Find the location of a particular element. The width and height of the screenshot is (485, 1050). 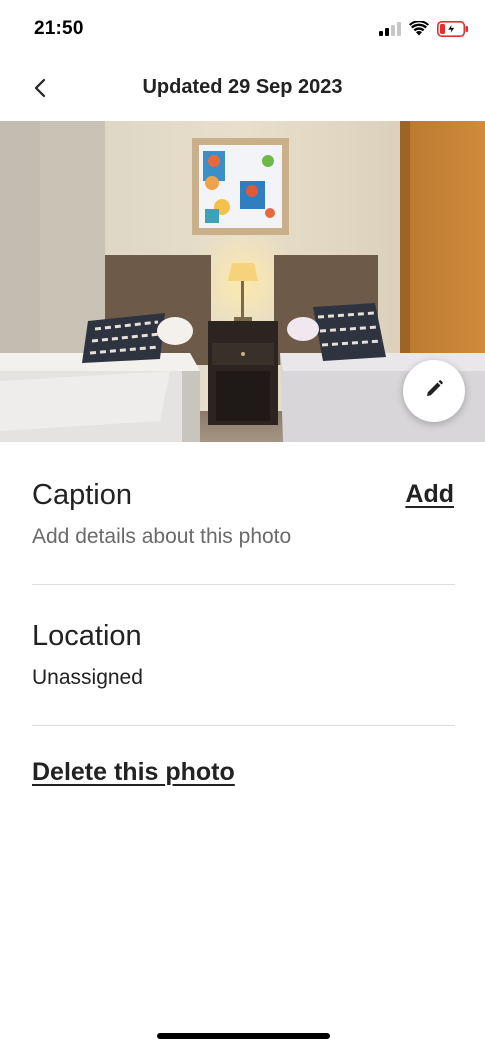

top-nav-bar: Updated 29 Sep 2023 is located at coordinates (242, 89).